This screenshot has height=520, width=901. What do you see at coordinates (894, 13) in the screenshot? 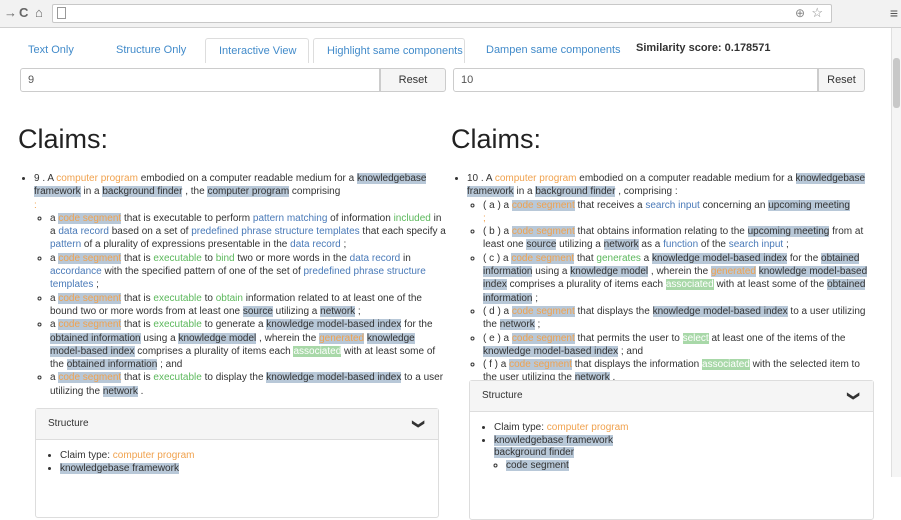
I see `menu-icon: ≡` at bounding box center [894, 13].